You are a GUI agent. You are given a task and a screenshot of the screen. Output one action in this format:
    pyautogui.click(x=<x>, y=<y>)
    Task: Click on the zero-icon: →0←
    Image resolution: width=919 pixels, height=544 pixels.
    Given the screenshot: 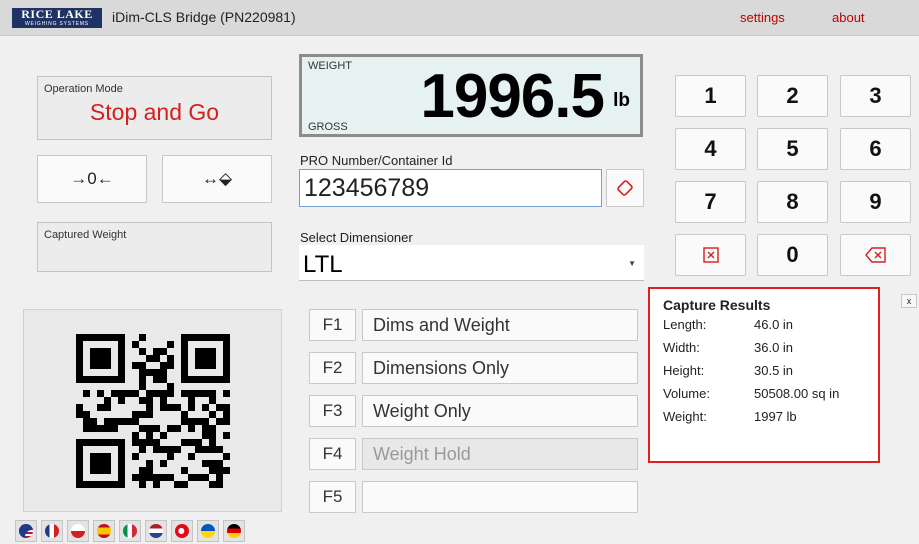 What is the action you would take?
    pyautogui.click(x=92, y=178)
    